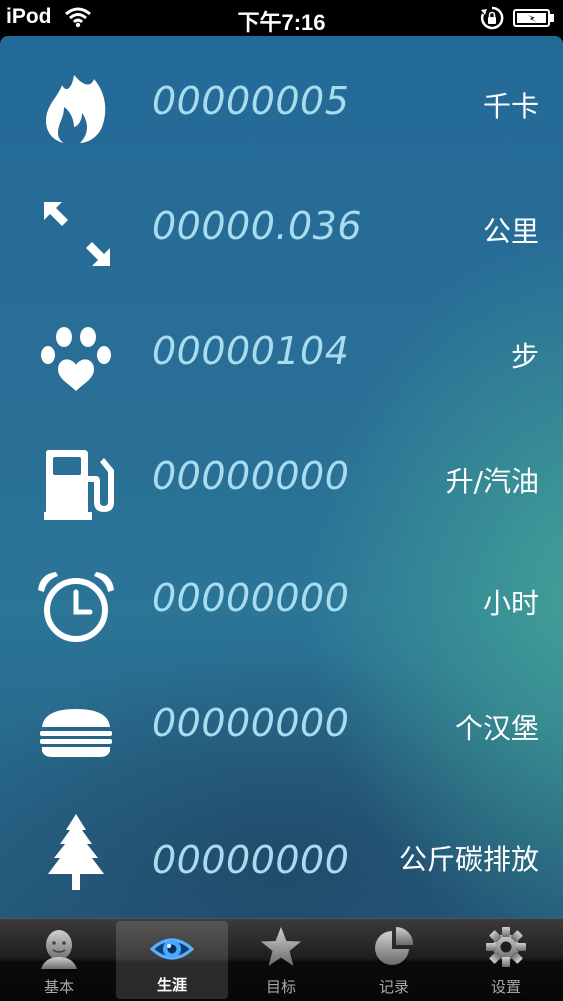  I want to click on hamburger-icon, so click(76, 731).